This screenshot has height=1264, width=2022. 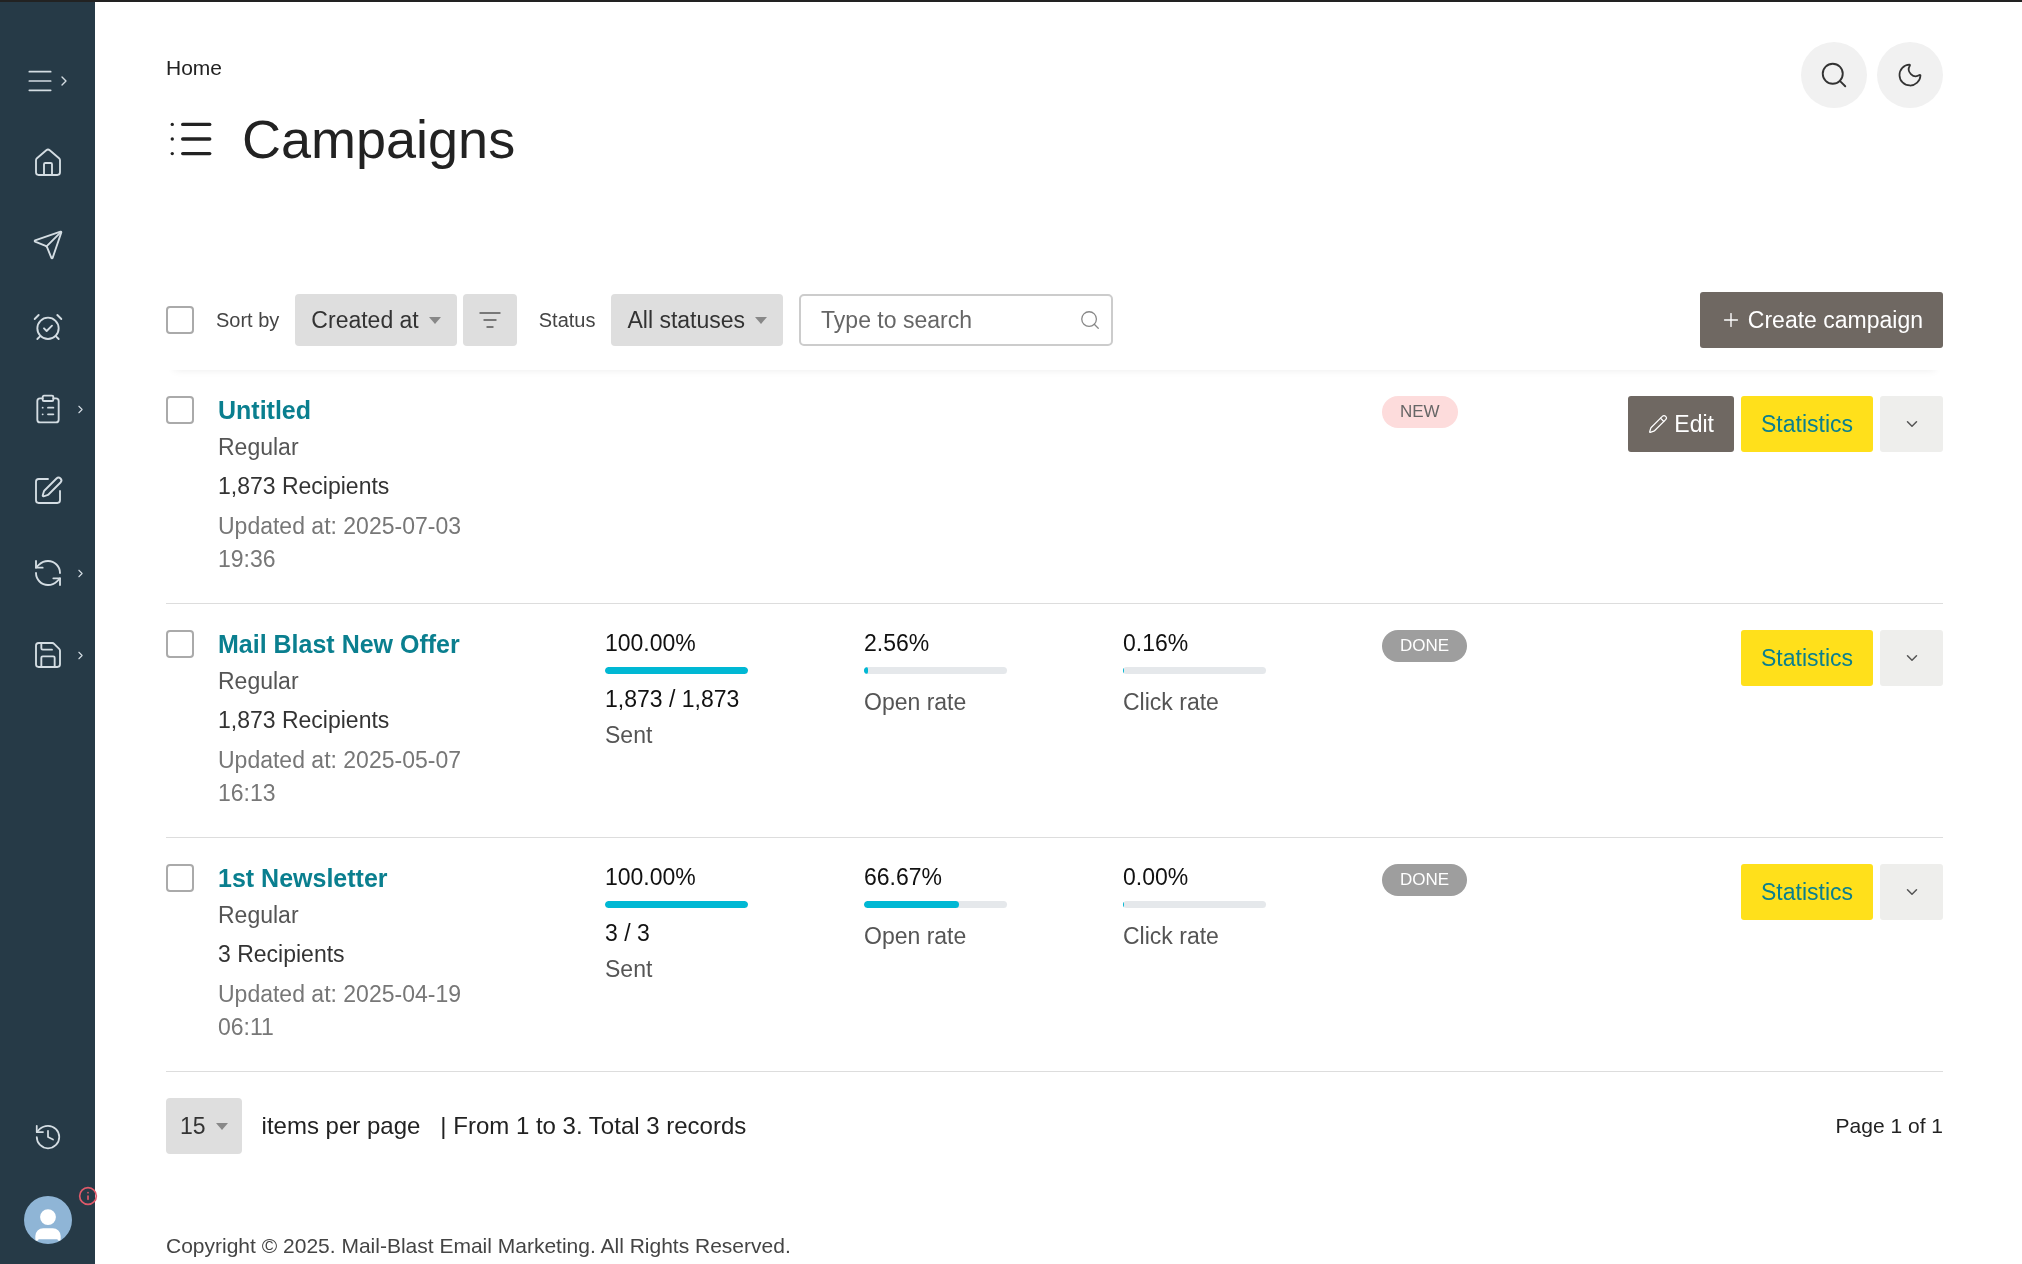 I want to click on send-icon, so click(x=47, y=245).